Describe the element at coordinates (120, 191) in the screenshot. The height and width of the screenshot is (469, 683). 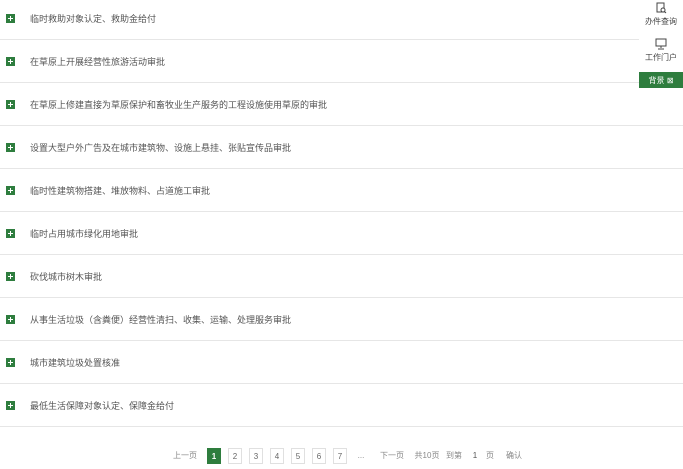
I see `list-item-label: 临时性建筑物搭建、堆放物料、占道施工审批` at that location.